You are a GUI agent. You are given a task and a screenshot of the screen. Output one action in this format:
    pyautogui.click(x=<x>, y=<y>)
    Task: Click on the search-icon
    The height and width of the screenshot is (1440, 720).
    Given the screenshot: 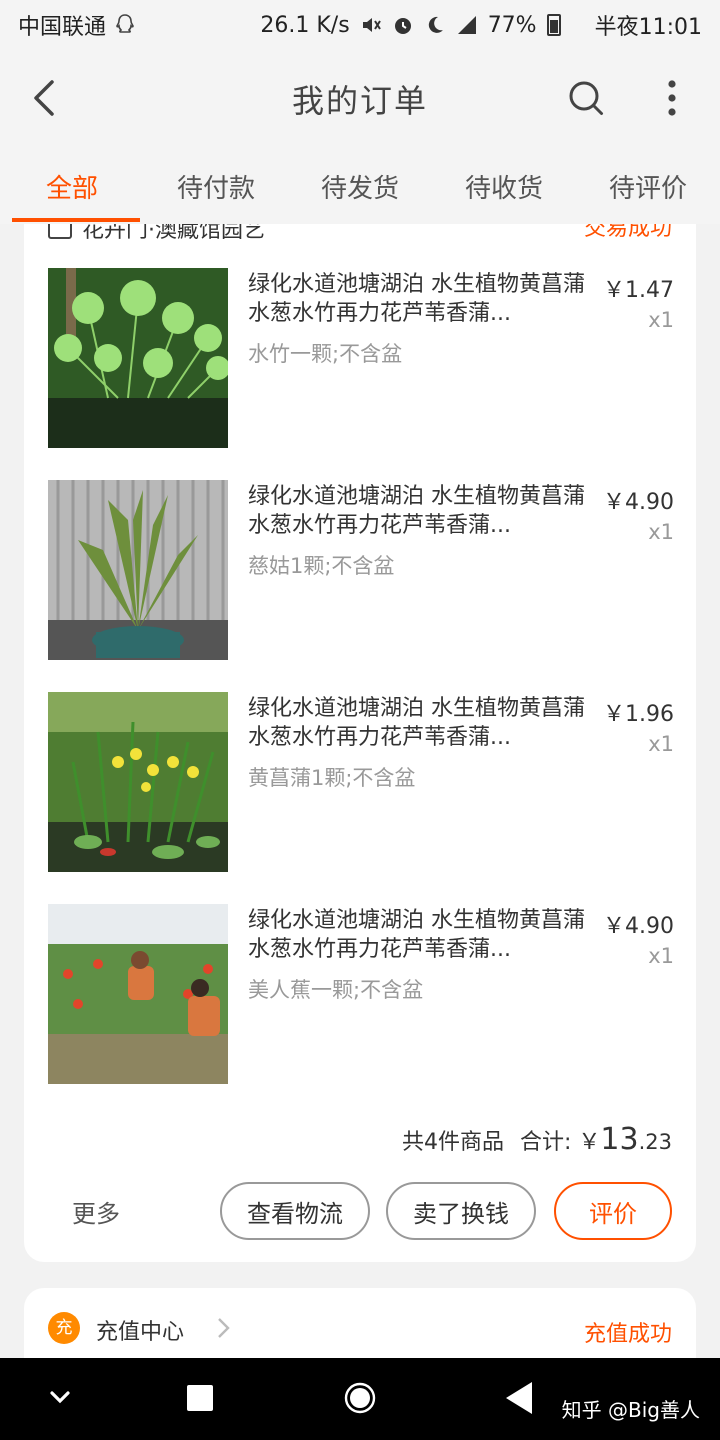 What is the action you would take?
    pyautogui.click(x=586, y=98)
    